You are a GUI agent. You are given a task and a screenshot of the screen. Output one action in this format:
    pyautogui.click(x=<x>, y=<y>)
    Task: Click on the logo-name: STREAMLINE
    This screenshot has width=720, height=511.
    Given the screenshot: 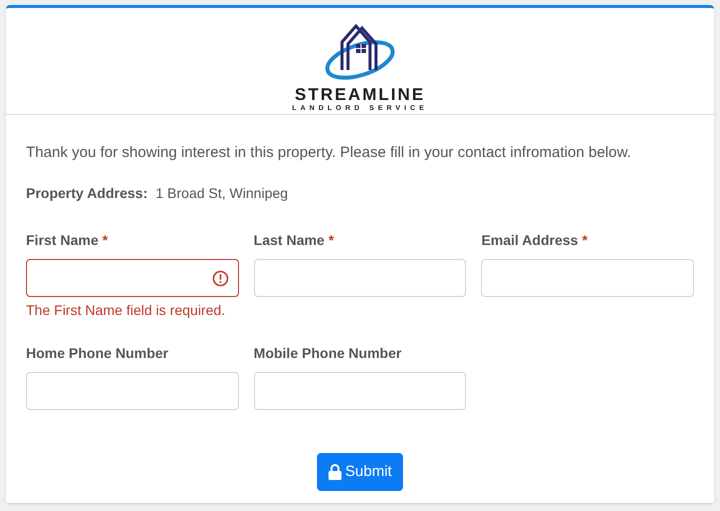 What is the action you would take?
    pyautogui.click(x=360, y=95)
    